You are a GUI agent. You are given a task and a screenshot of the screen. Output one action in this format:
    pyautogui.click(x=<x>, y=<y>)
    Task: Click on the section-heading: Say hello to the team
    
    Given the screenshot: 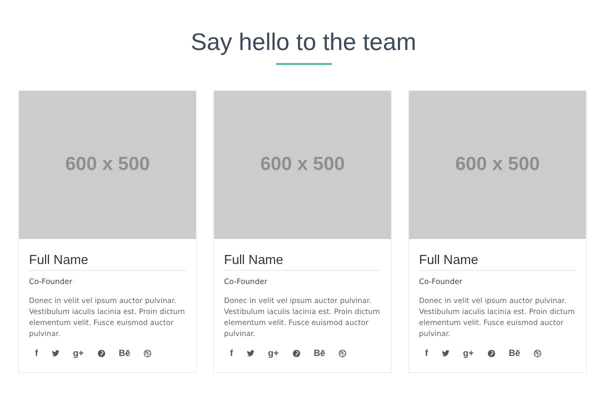 What is the action you would take?
    pyautogui.click(x=304, y=43)
    